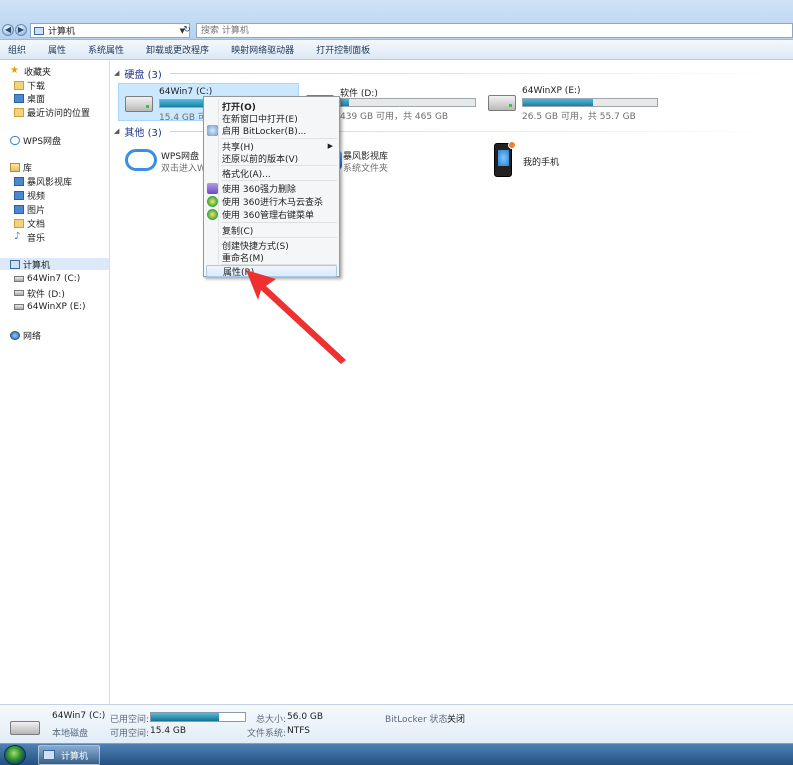 Image resolution: width=793 pixels, height=765 pixels. What do you see at coordinates (29, 223) in the screenshot?
I see `nav-documents: 文档` at bounding box center [29, 223].